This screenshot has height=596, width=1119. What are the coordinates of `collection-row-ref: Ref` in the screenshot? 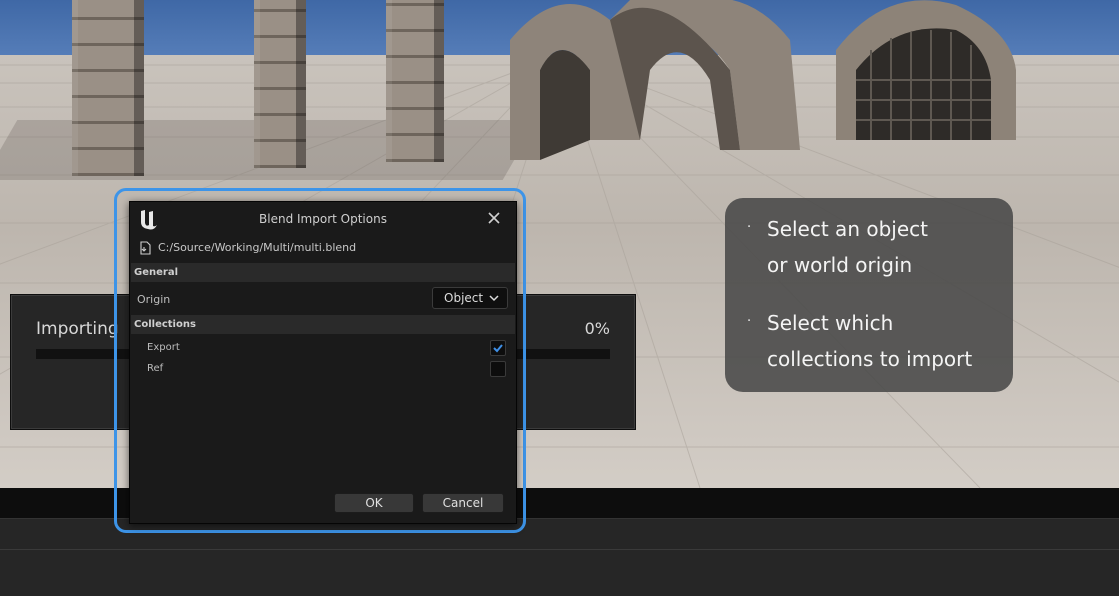 It's located at (323, 370).